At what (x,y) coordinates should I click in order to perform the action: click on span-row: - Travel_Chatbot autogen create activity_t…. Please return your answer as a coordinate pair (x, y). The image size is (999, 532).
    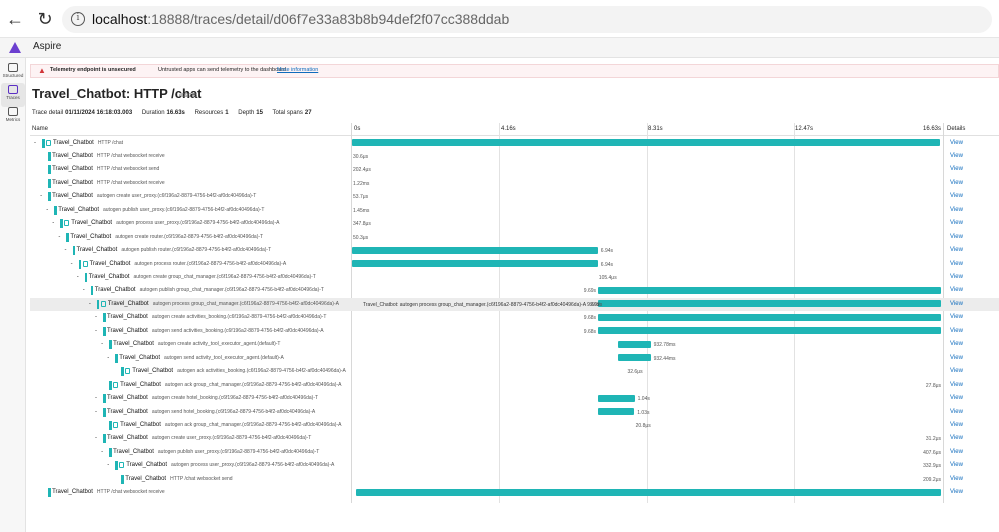
    Looking at the image, I should click on (514, 345).